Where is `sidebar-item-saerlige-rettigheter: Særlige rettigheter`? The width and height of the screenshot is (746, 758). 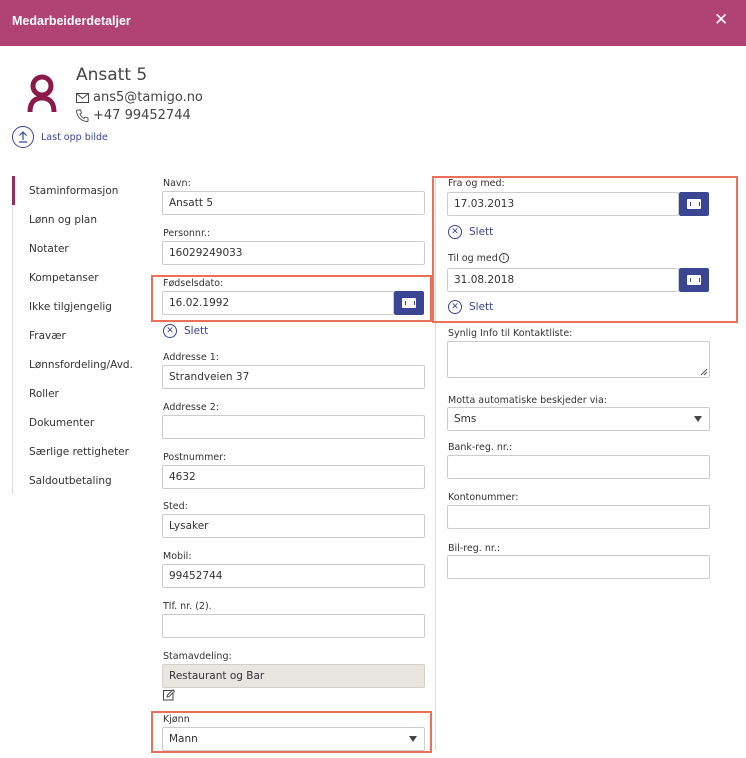 sidebar-item-saerlige-rettigheter: Særlige rettigheter is located at coordinates (79, 452).